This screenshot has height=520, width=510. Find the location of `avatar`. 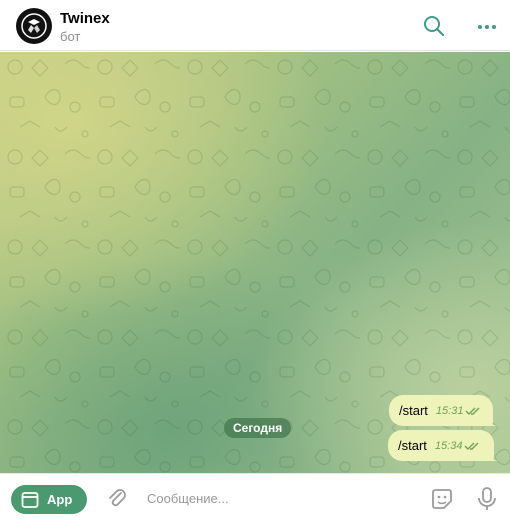

avatar is located at coordinates (34, 26).